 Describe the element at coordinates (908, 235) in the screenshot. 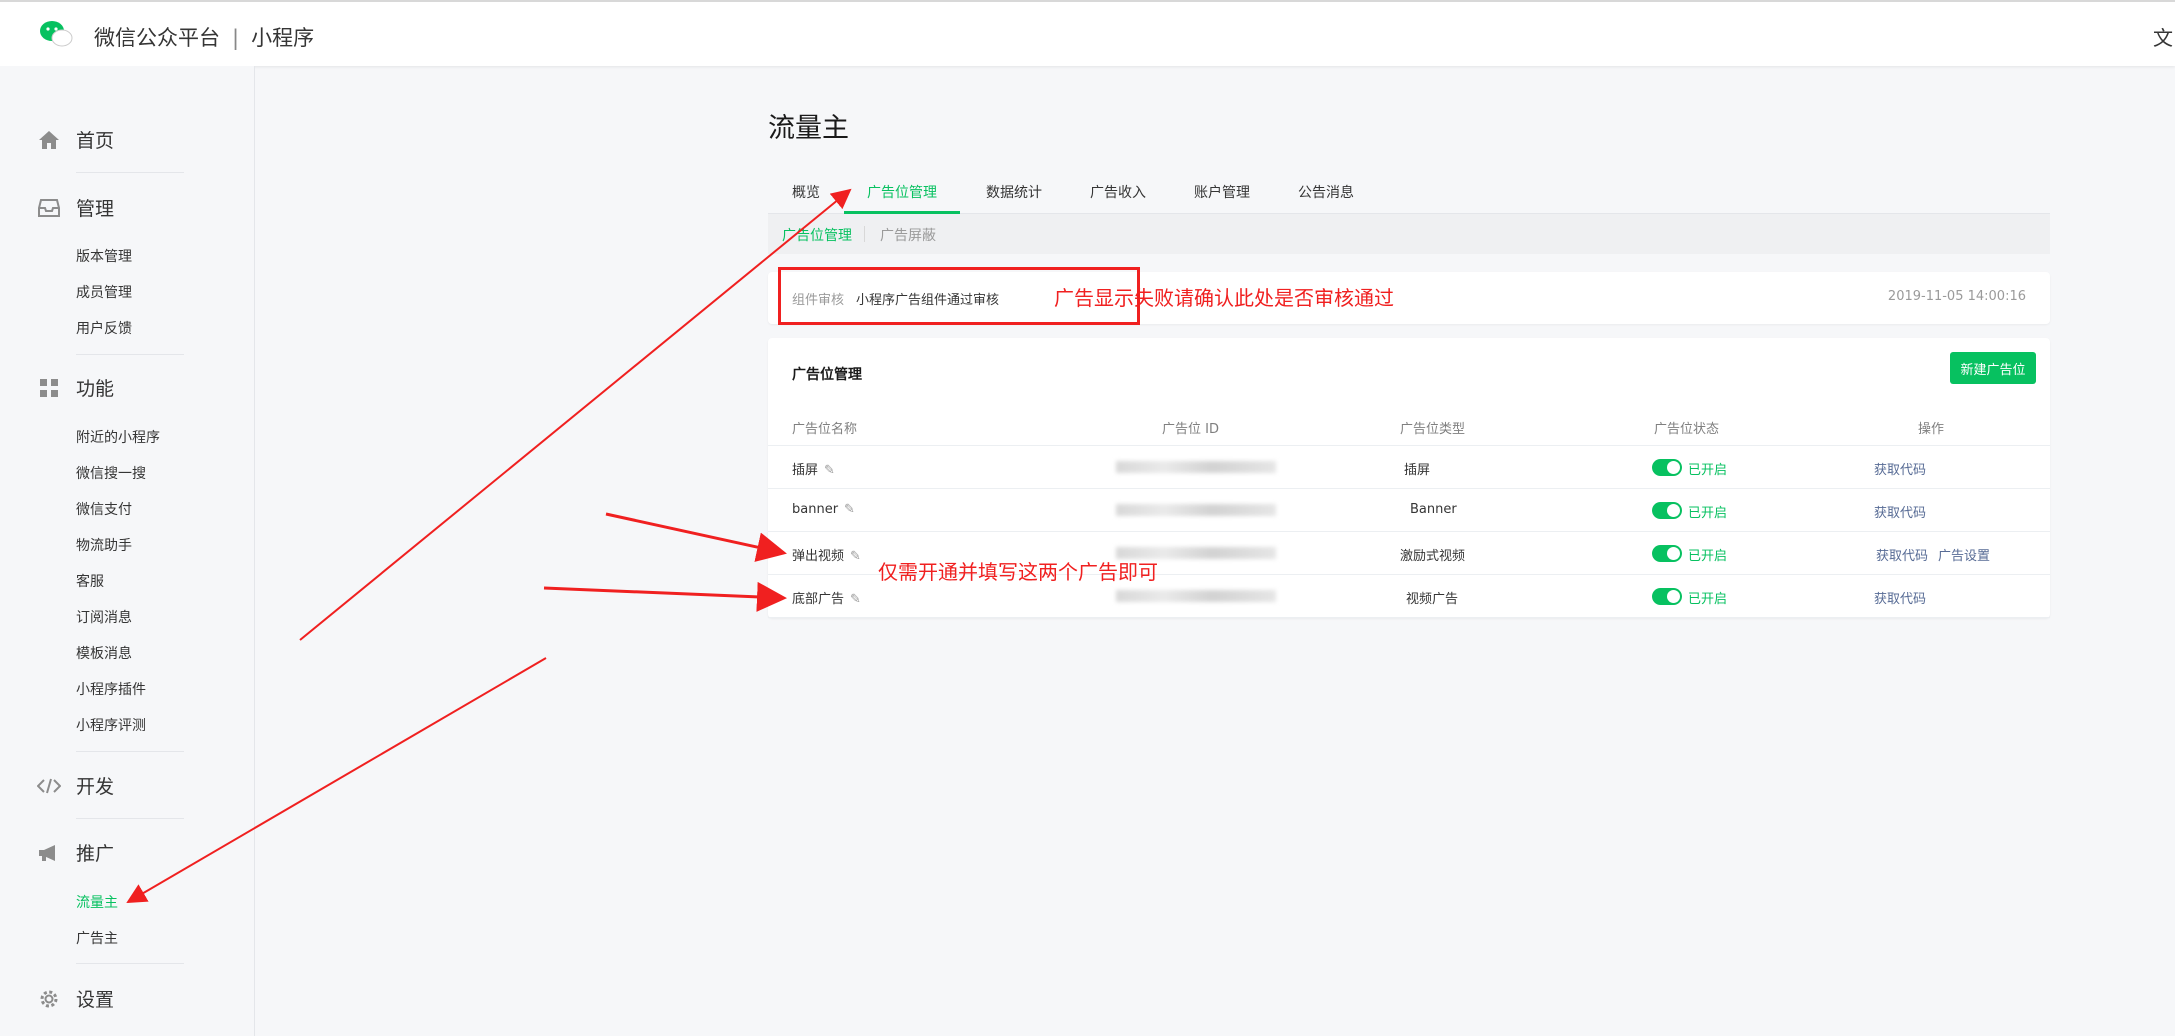

I see `subtab-ad-block: 广告屏蔽` at that location.